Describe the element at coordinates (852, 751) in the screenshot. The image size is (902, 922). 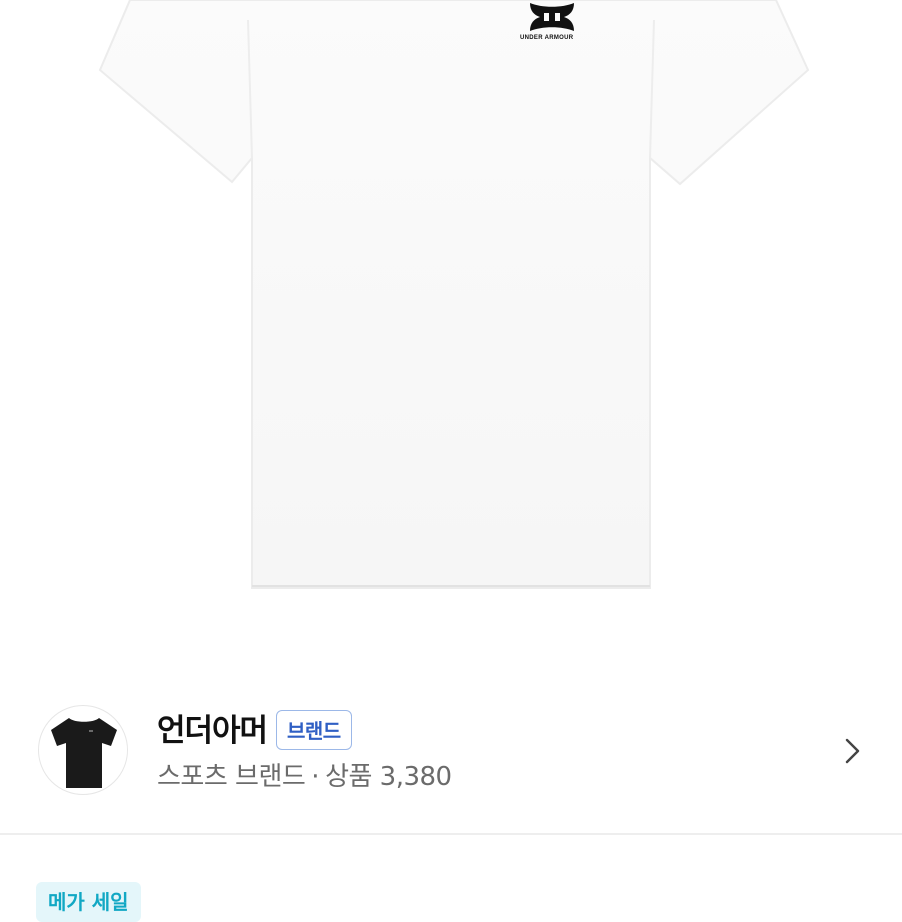
I see `chevron-right-icon` at that location.